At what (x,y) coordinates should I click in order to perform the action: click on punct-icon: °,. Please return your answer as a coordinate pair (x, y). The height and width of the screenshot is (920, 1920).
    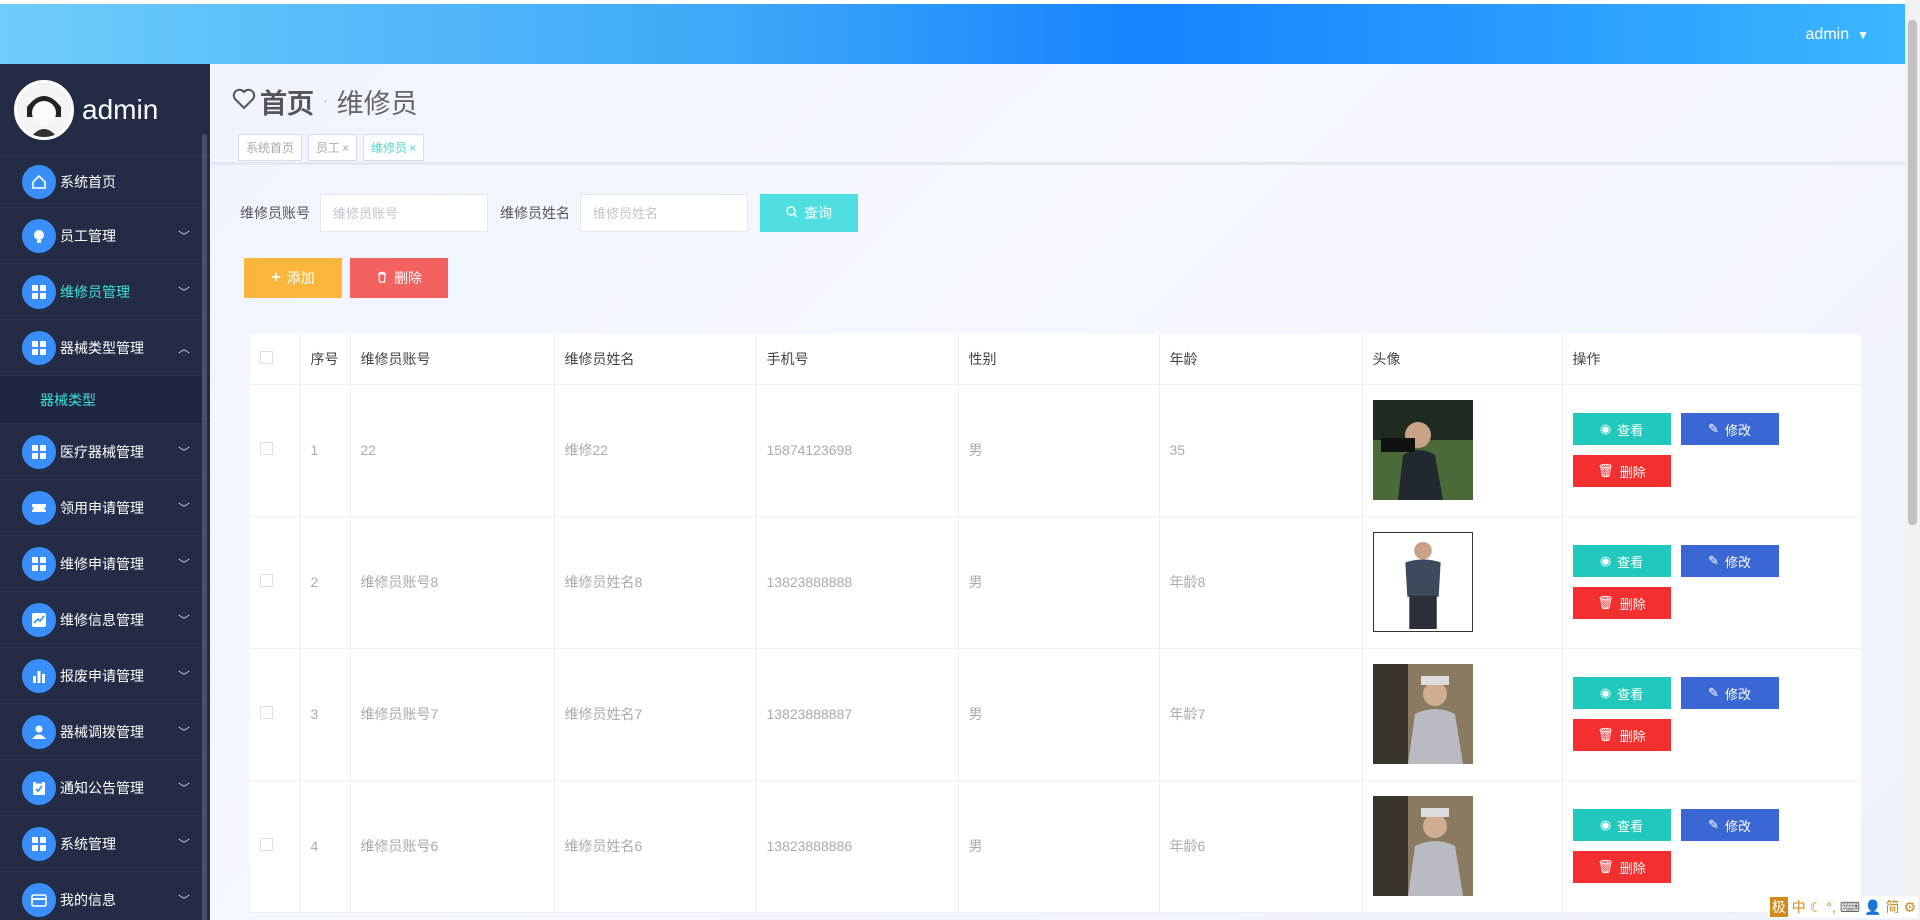
    Looking at the image, I should click on (1831, 907).